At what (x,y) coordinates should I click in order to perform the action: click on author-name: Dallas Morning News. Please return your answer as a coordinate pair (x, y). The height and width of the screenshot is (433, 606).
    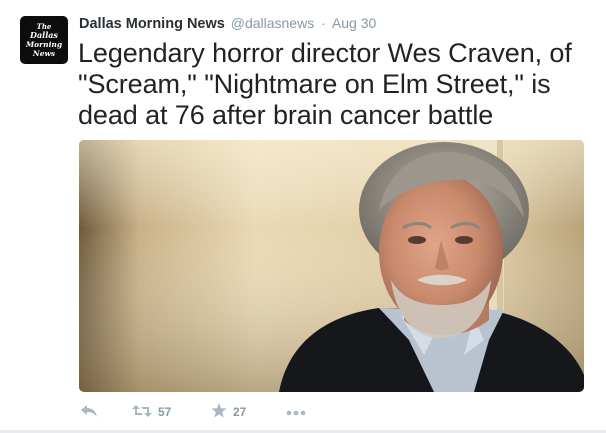
    Looking at the image, I should click on (152, 24).